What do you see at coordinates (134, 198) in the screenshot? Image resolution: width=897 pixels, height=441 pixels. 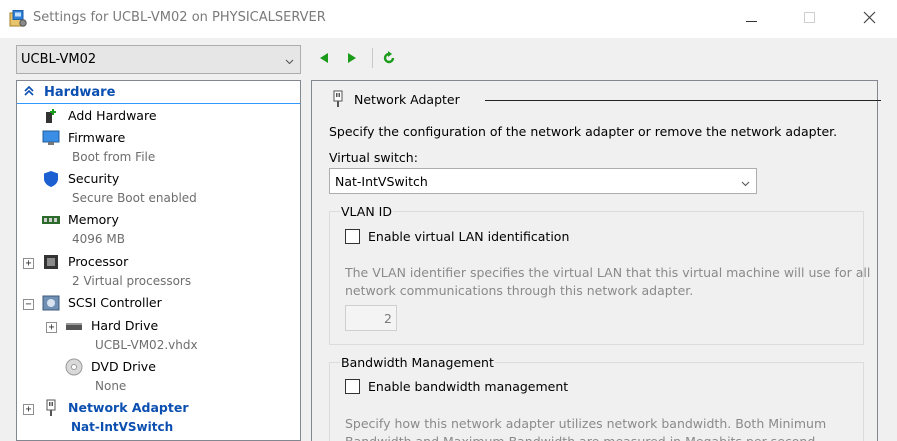 I see `tree-item-detail: Secure Boot enabled` at bounding box center [134, 198].